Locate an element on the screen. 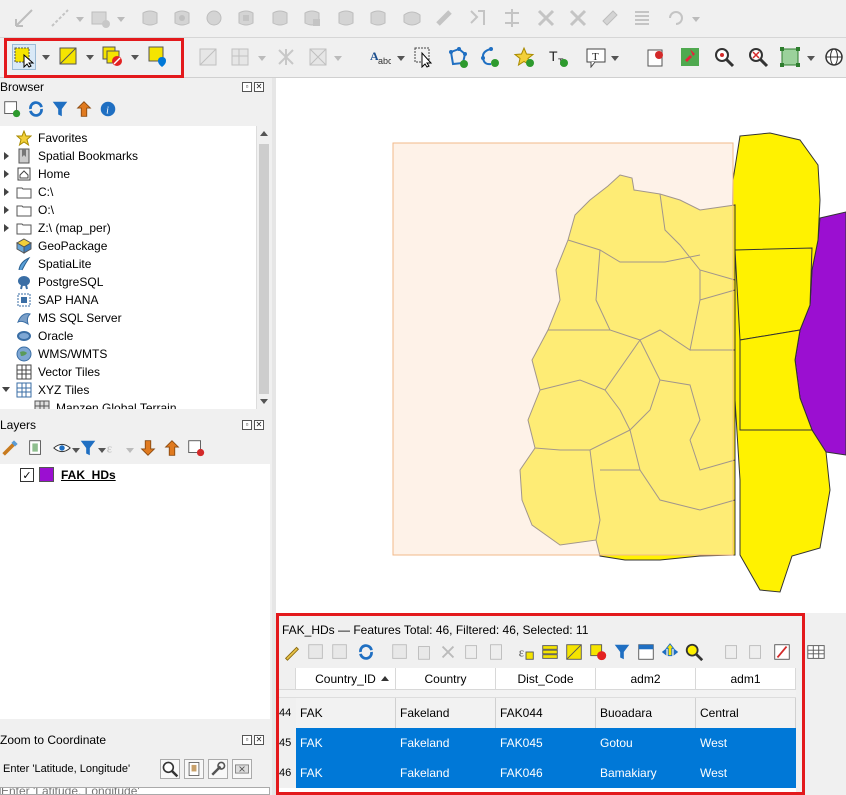 Image resolution: width=846 pixels, height=795 pixels. reshape-icon is located at coordinates (346, 18).